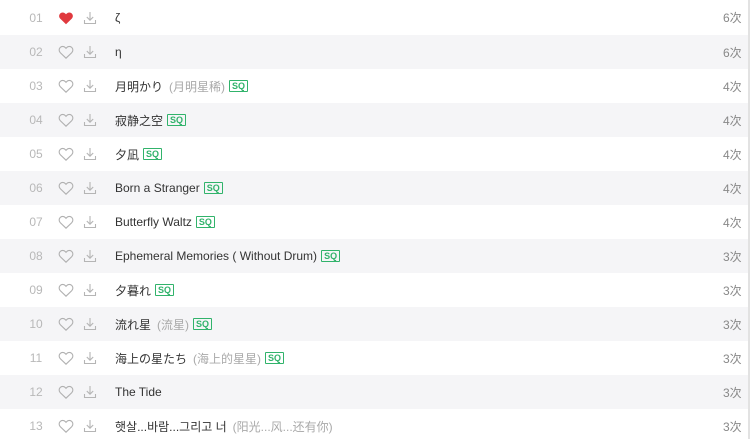 The image size is (750, 439). I want to click on track-row: 01 ζ 6次, so click(375, 17).